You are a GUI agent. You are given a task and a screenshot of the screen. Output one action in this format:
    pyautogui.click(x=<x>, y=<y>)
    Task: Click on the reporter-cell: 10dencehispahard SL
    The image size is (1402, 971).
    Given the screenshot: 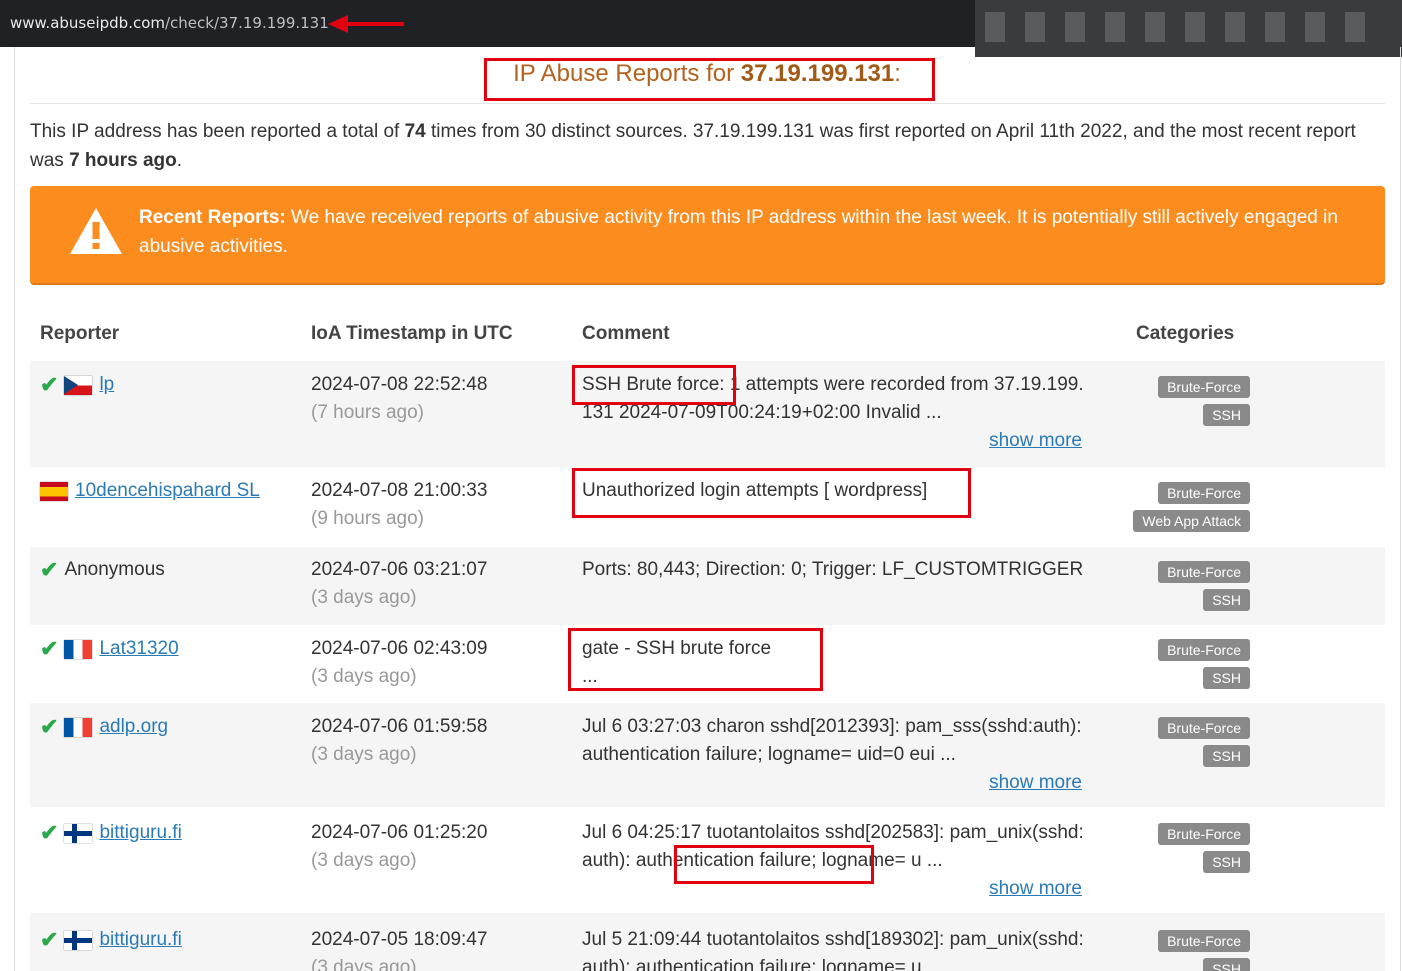 What is the action you would take?
    pyautogui.click(x=150, y=491)
    